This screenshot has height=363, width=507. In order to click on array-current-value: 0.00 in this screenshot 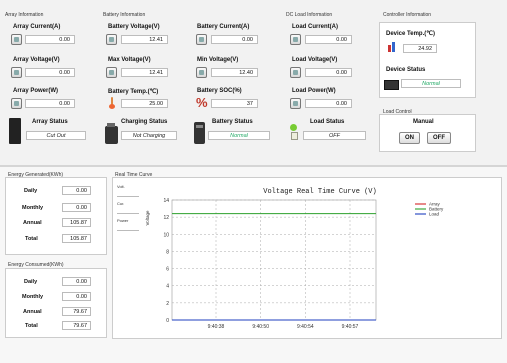, I will do `click(50, 39)`.